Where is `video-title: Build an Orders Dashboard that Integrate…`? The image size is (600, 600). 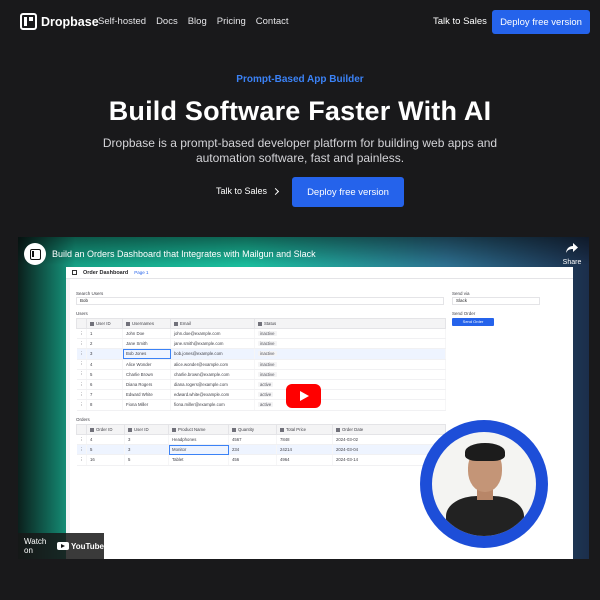 video-title: Build an Orders Dashboard that Integrate… is located at coordinates (184, 254).